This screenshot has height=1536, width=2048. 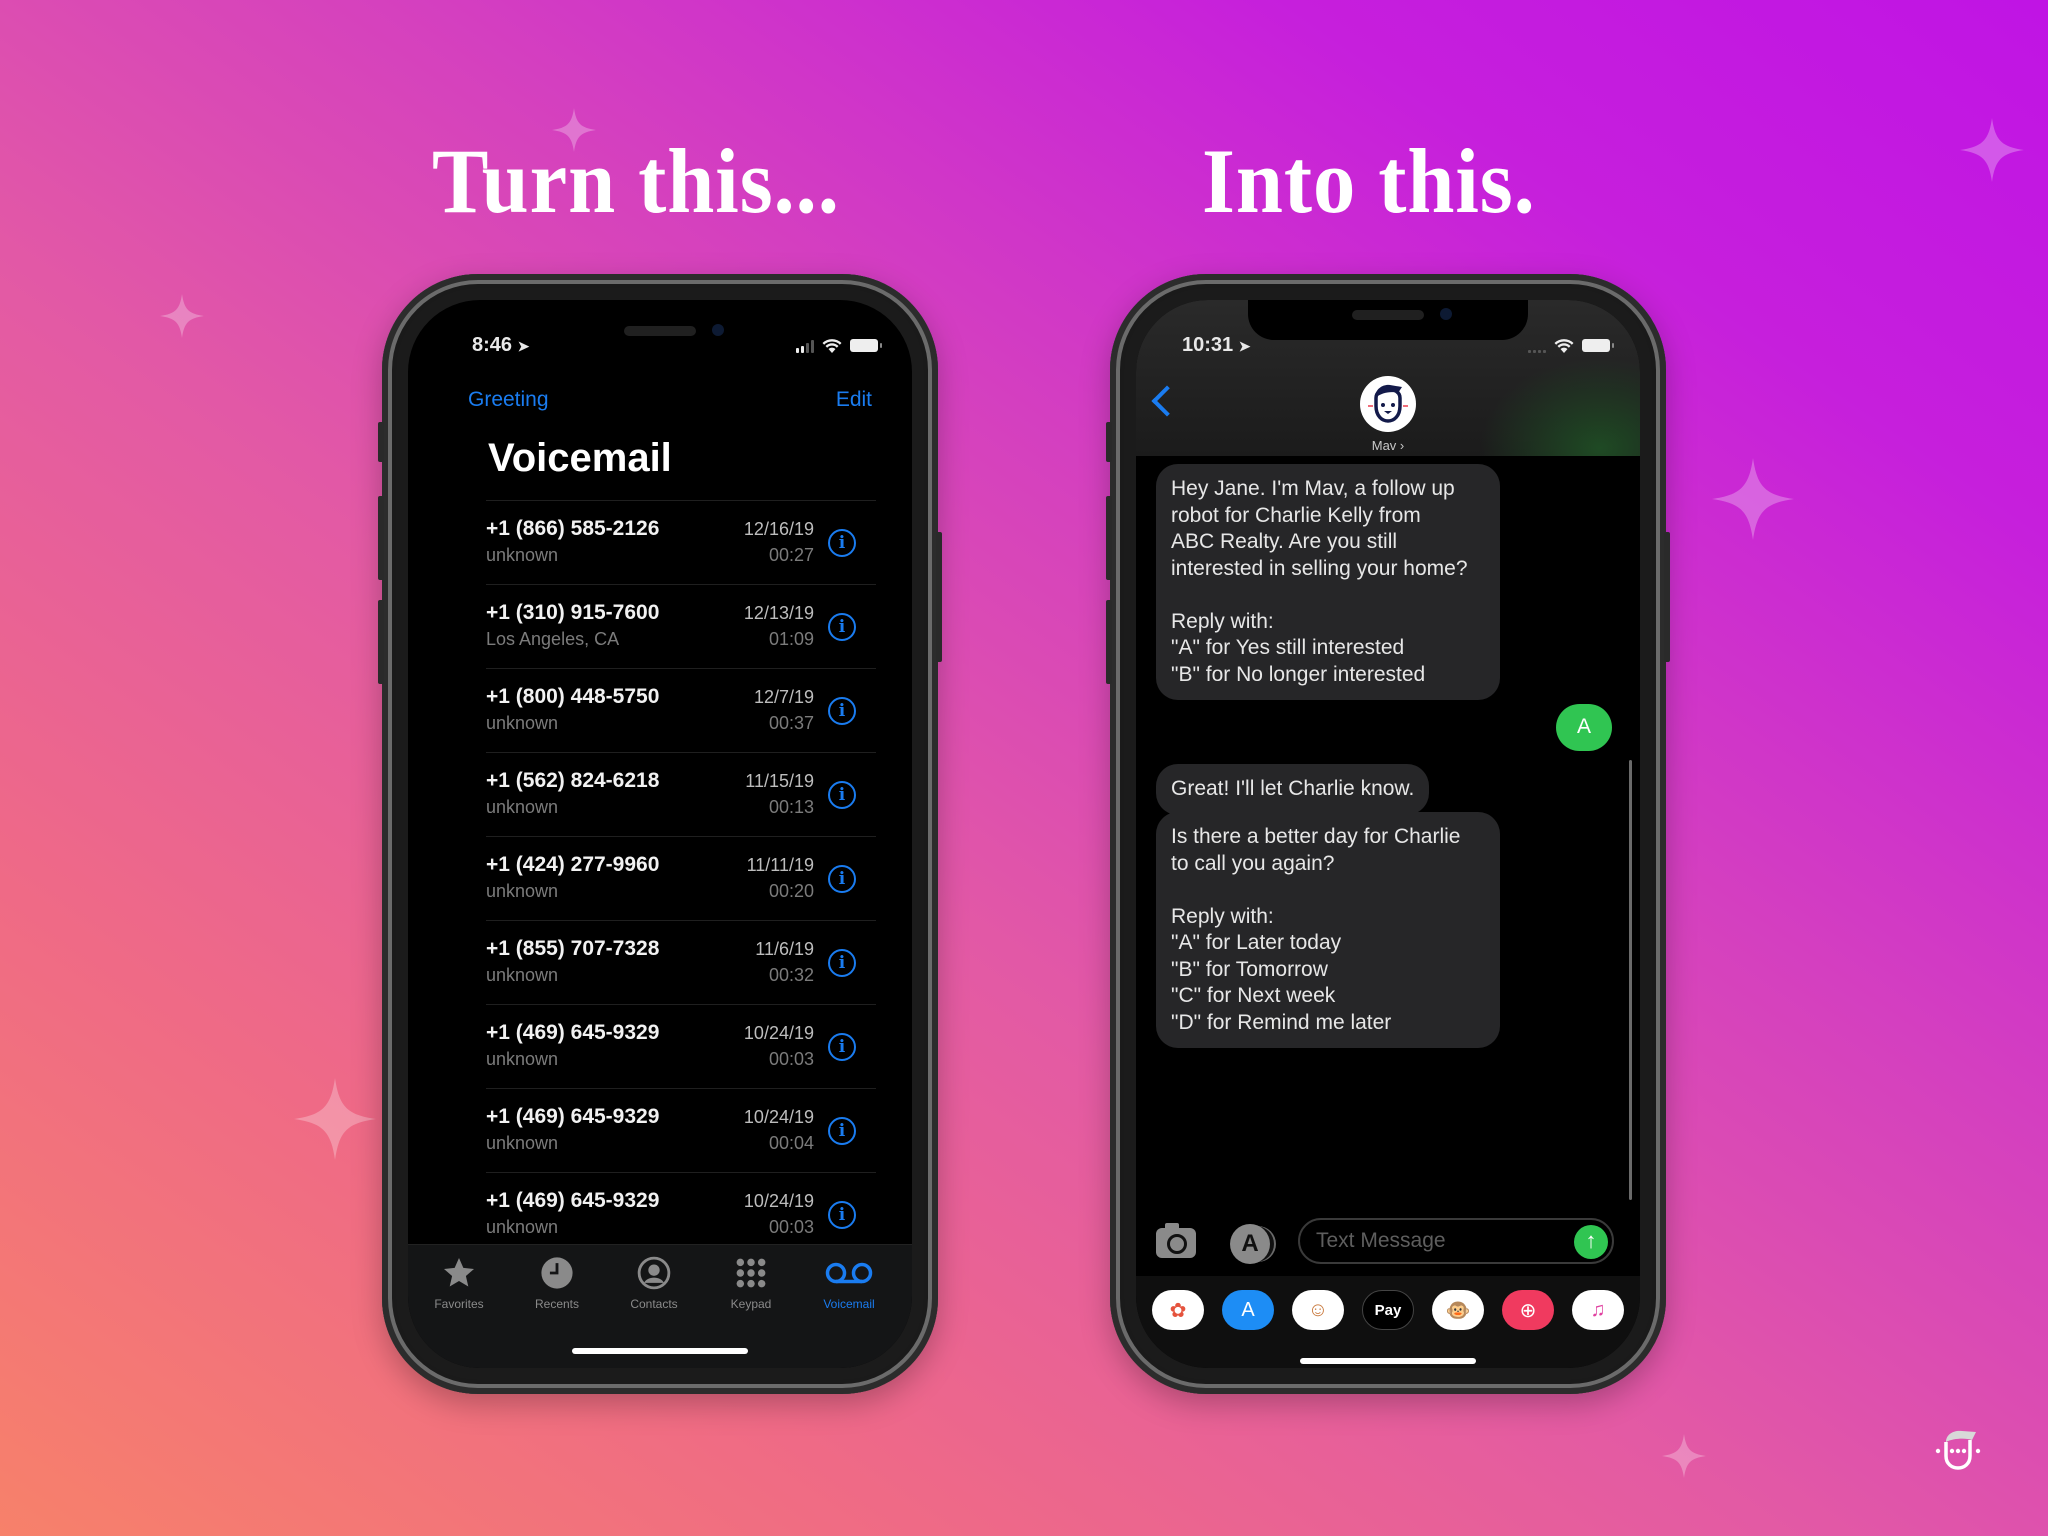 I want to click on caller-number: +1 (866) 585-2126, so click(x=573, y=528).